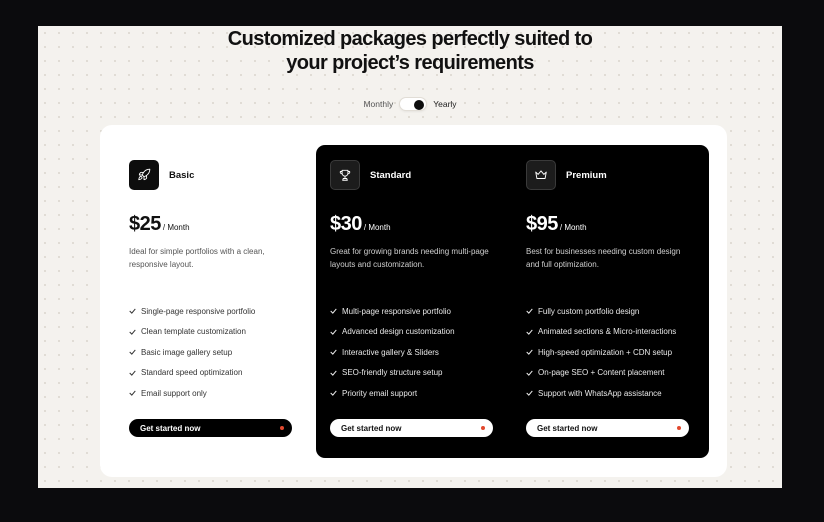  Describe the element at coordinates (411, 428) in the screenshot. I see `get-started-button-standard: Get started now` at that location.